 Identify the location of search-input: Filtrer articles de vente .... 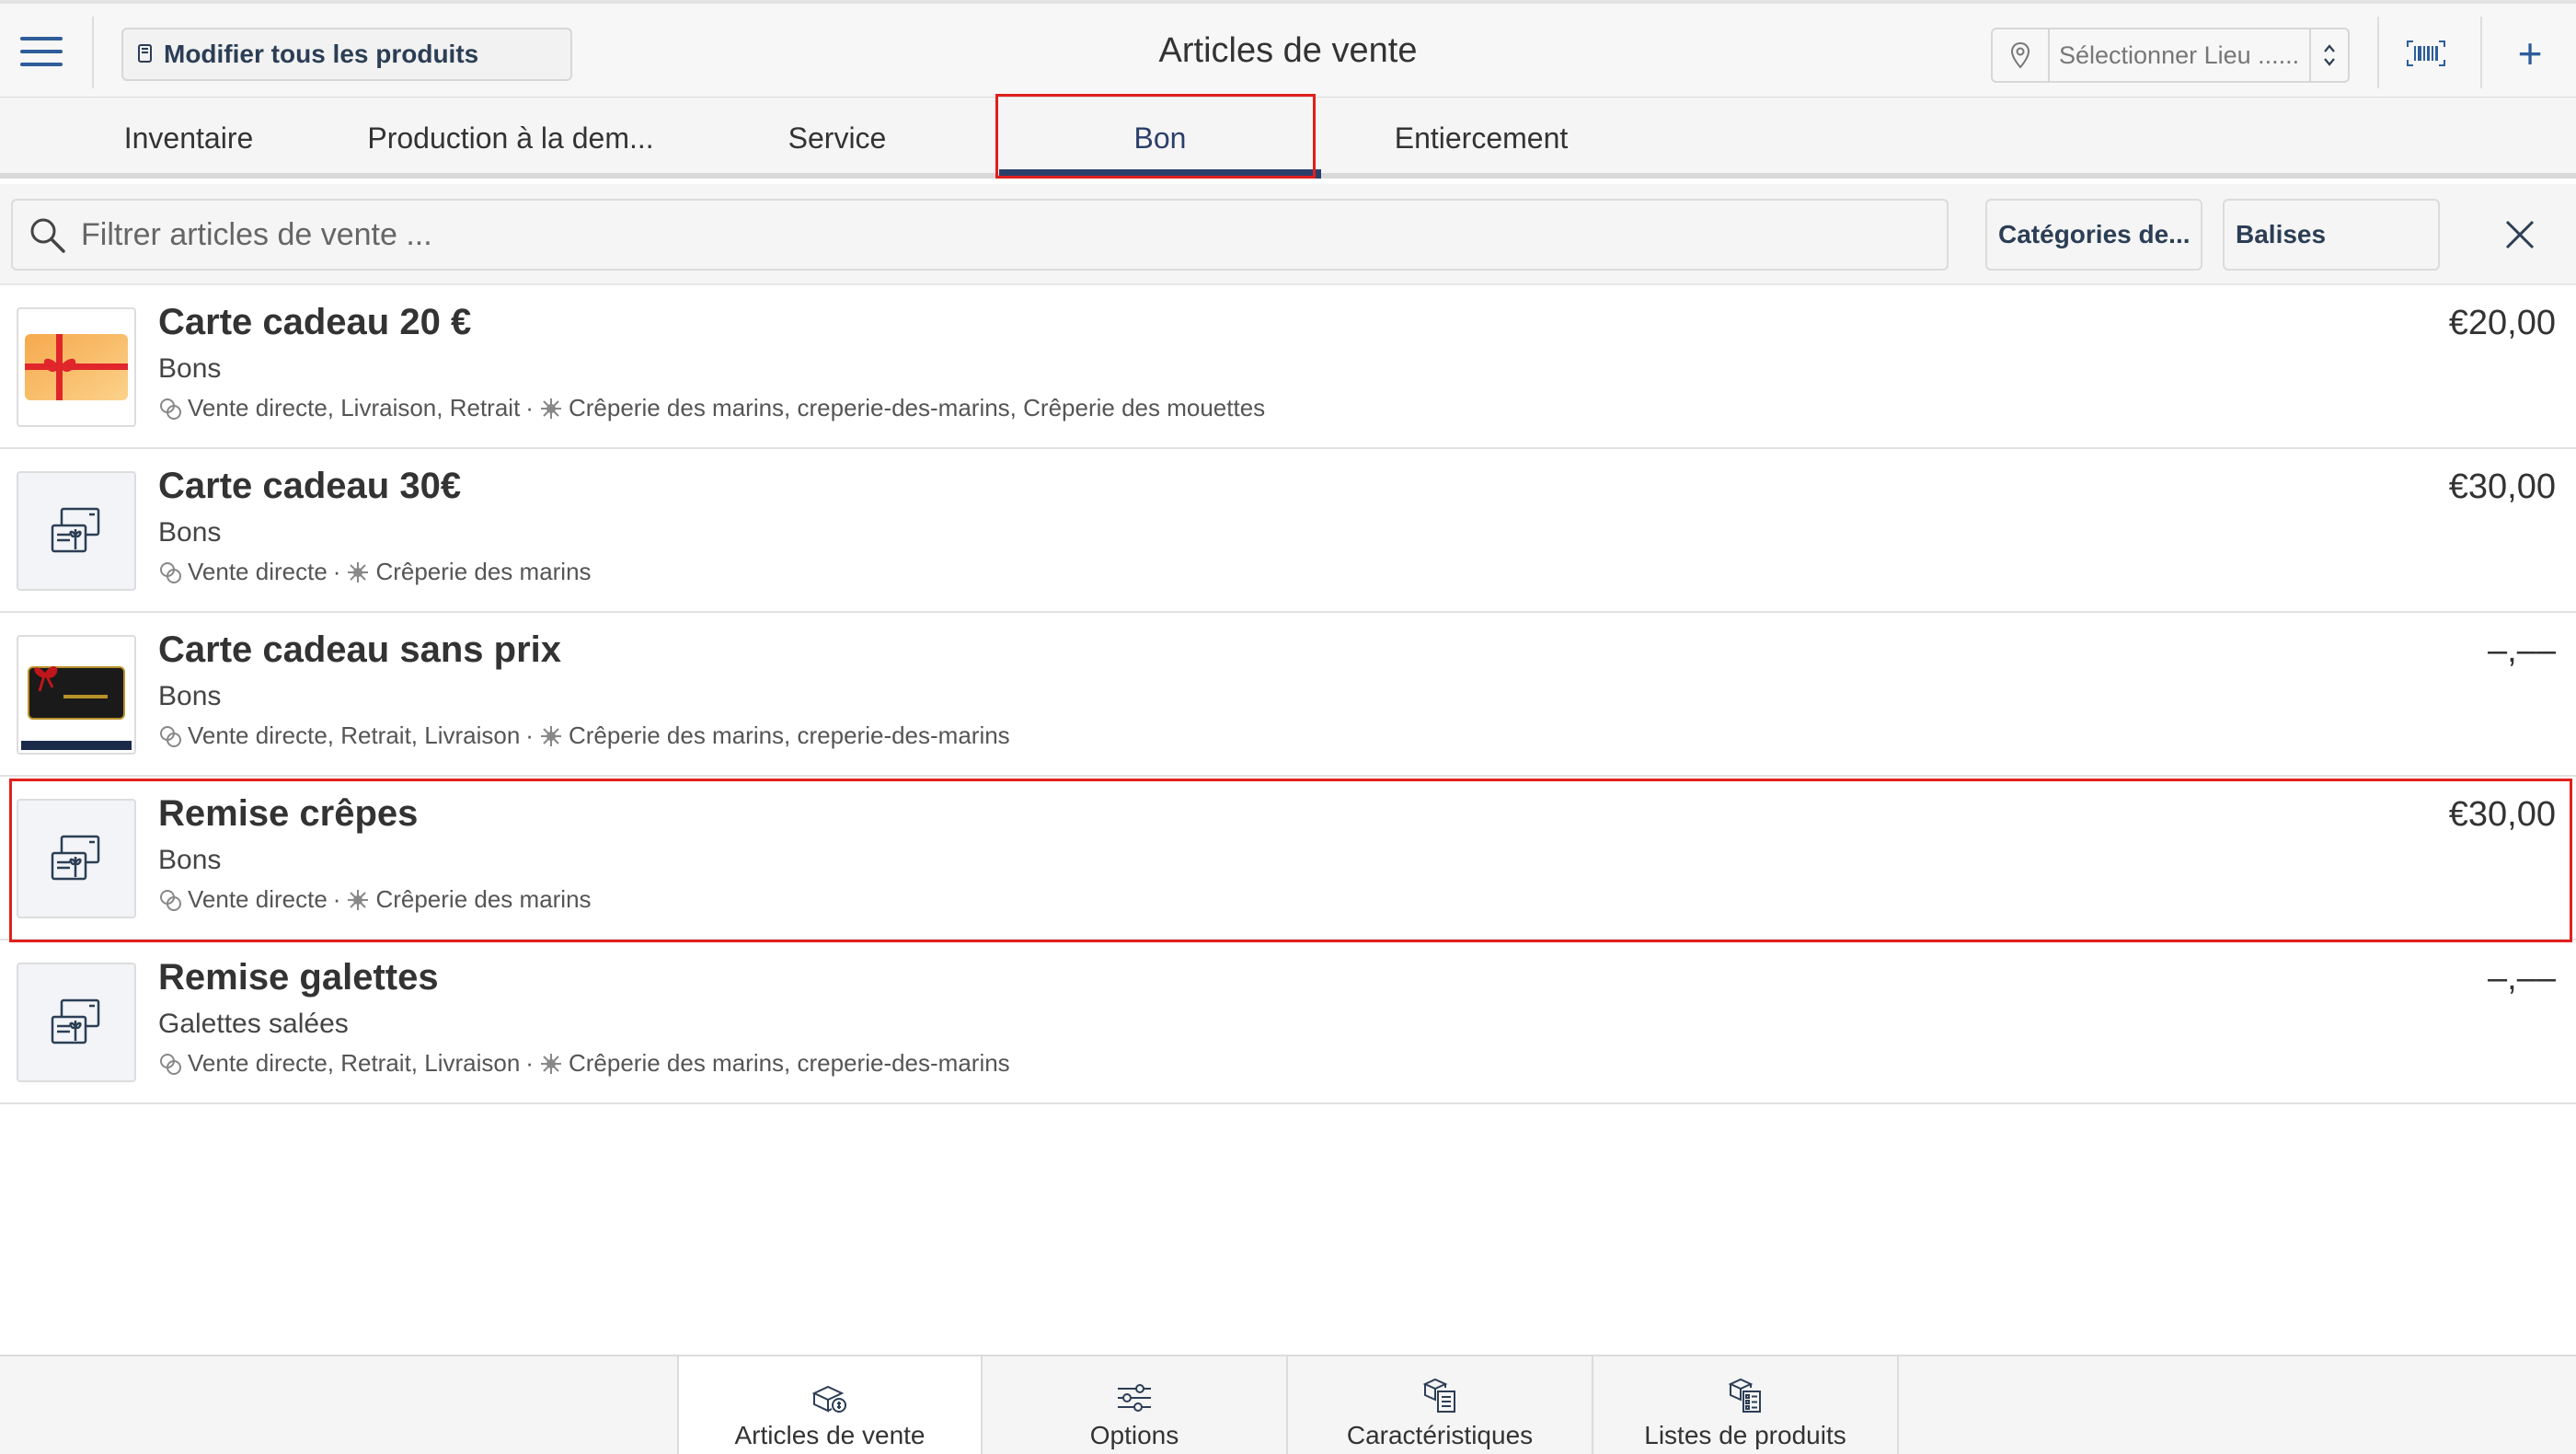
(980, 235).